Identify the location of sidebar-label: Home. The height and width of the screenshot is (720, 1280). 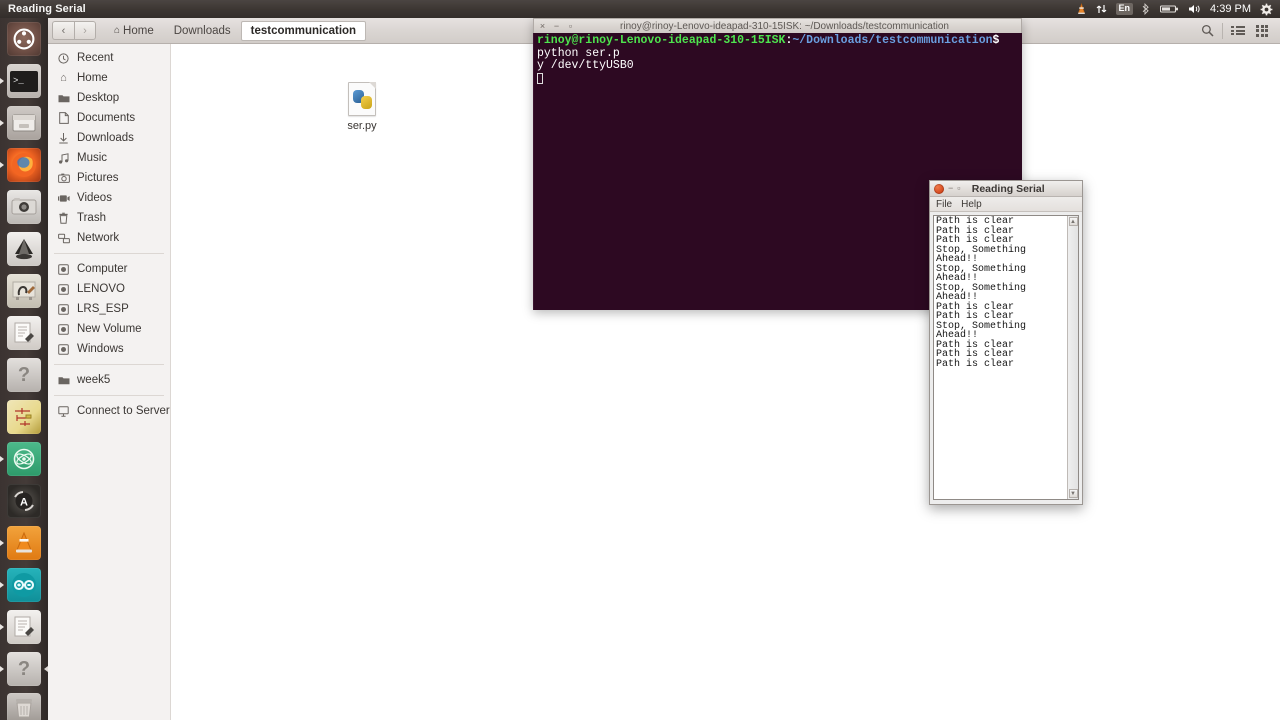
(92, 78).